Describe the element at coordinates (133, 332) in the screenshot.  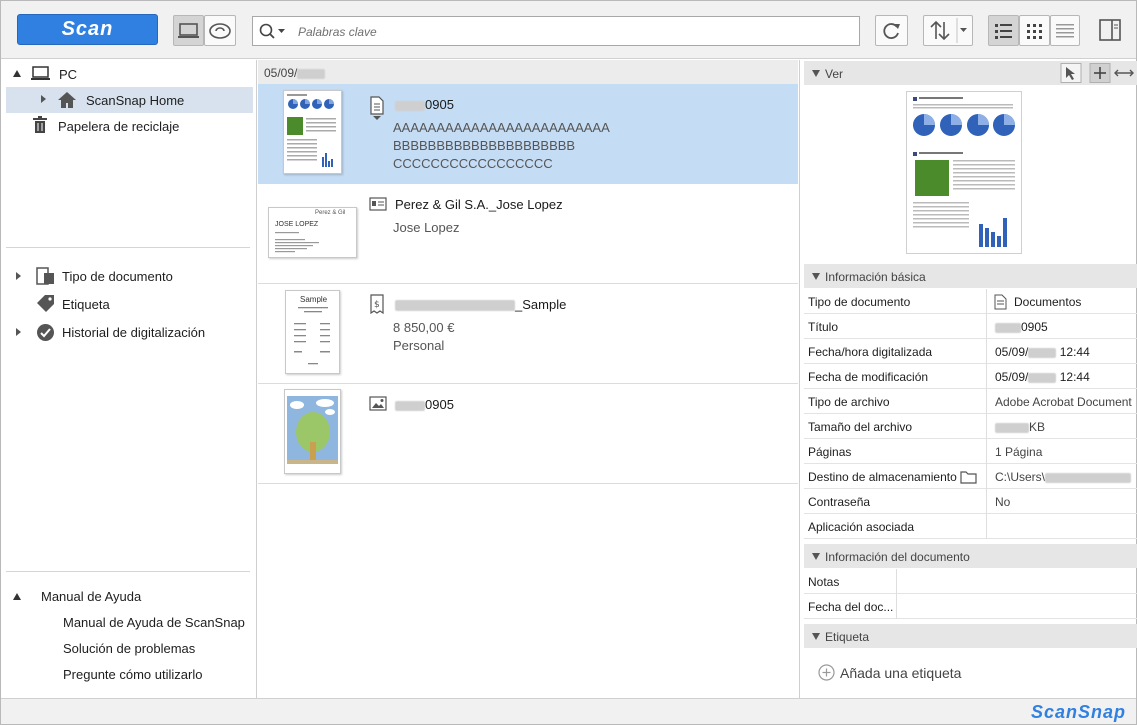
I see `tree-item-history: Historial de digitalización` at that location.